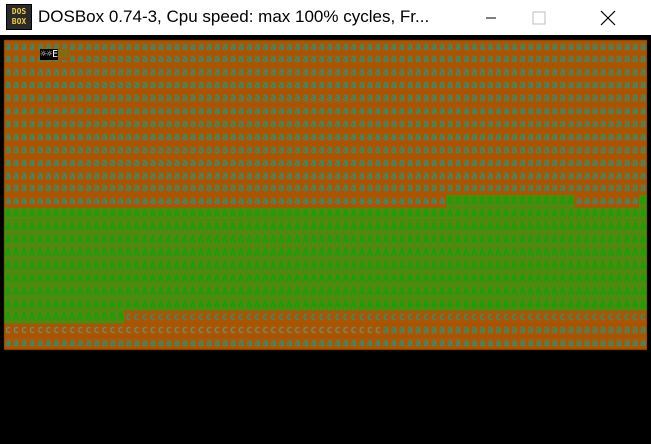 The height and width of the screenshot is (444, 651). I want to click on app-icon-line-2: BOX, so click(19, 21).